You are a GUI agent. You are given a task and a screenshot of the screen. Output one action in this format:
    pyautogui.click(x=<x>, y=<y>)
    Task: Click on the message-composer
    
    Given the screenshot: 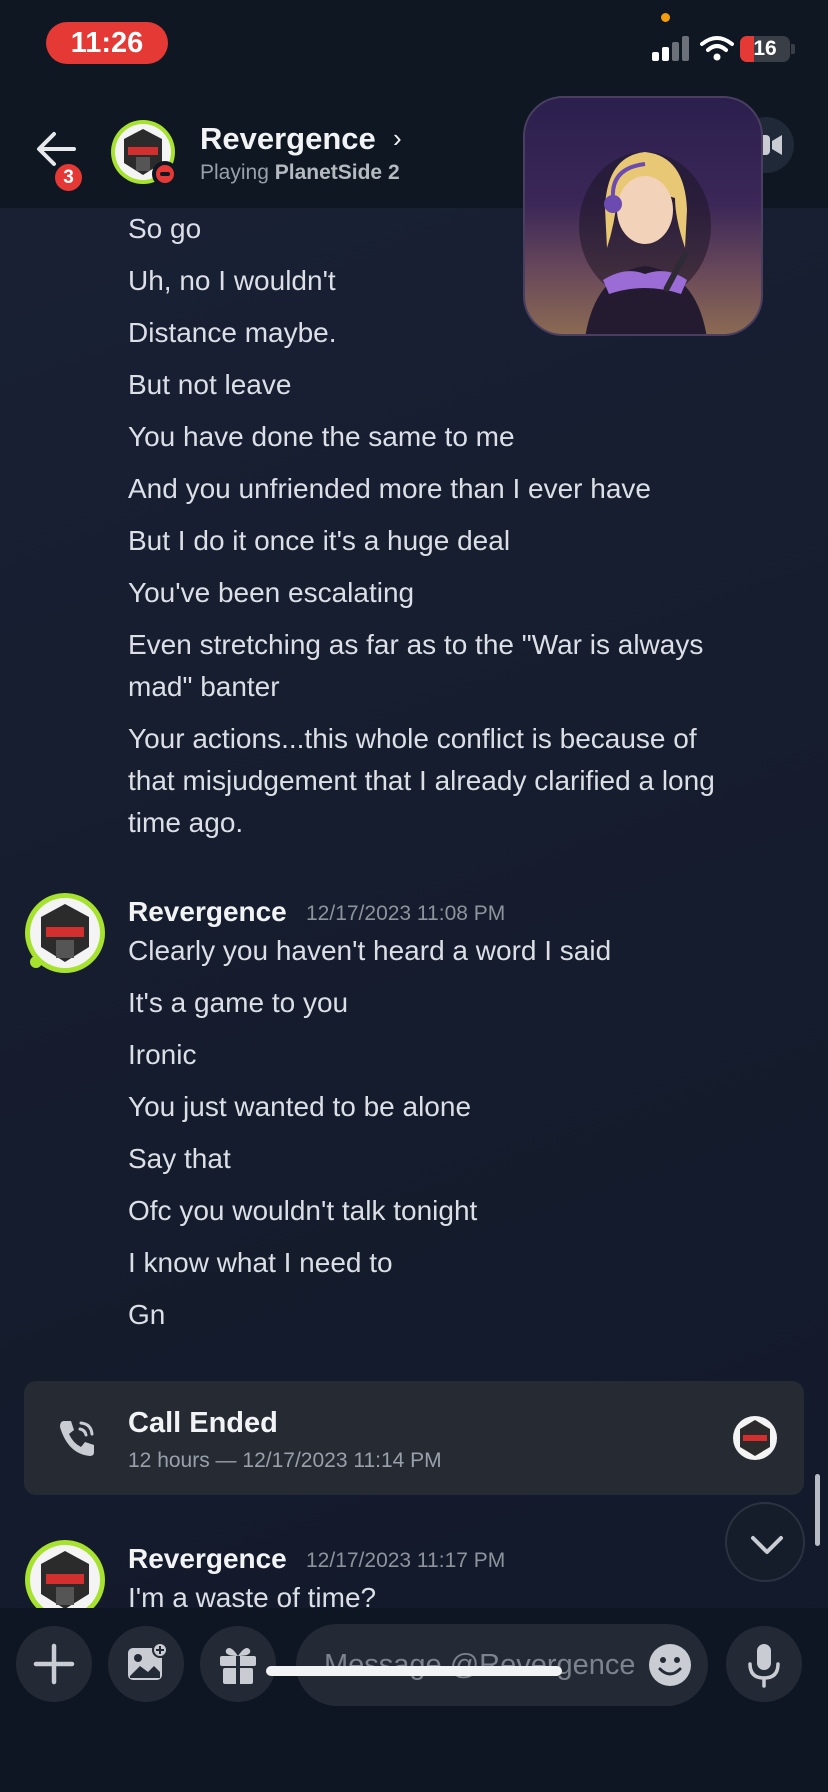 What is the action you would take?
    pyautogui.click(x=414, y=1700)
    